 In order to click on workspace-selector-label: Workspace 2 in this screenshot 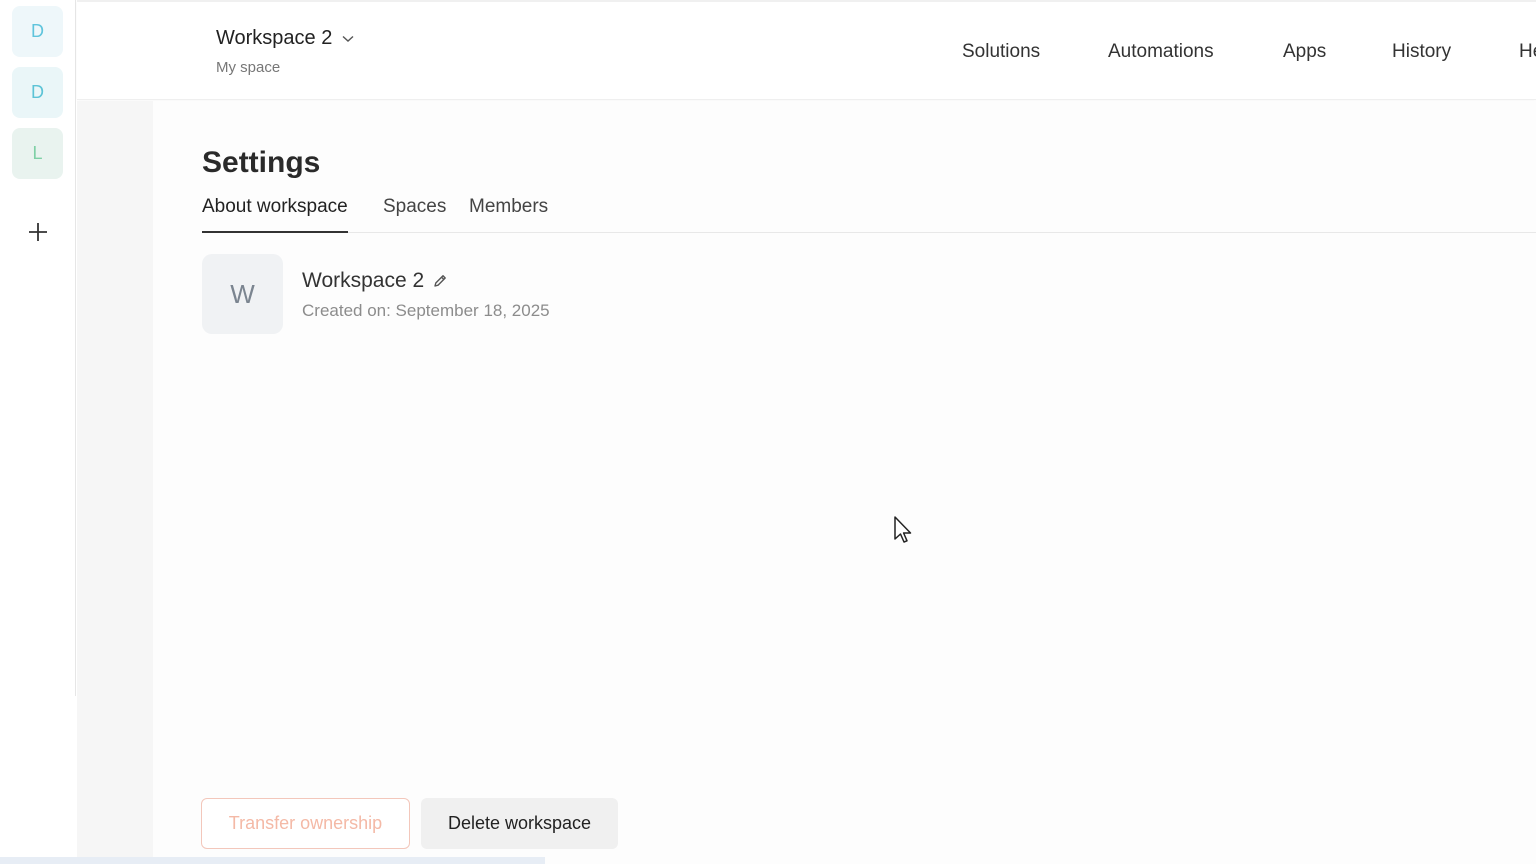, I will do `click(274, 38)`.